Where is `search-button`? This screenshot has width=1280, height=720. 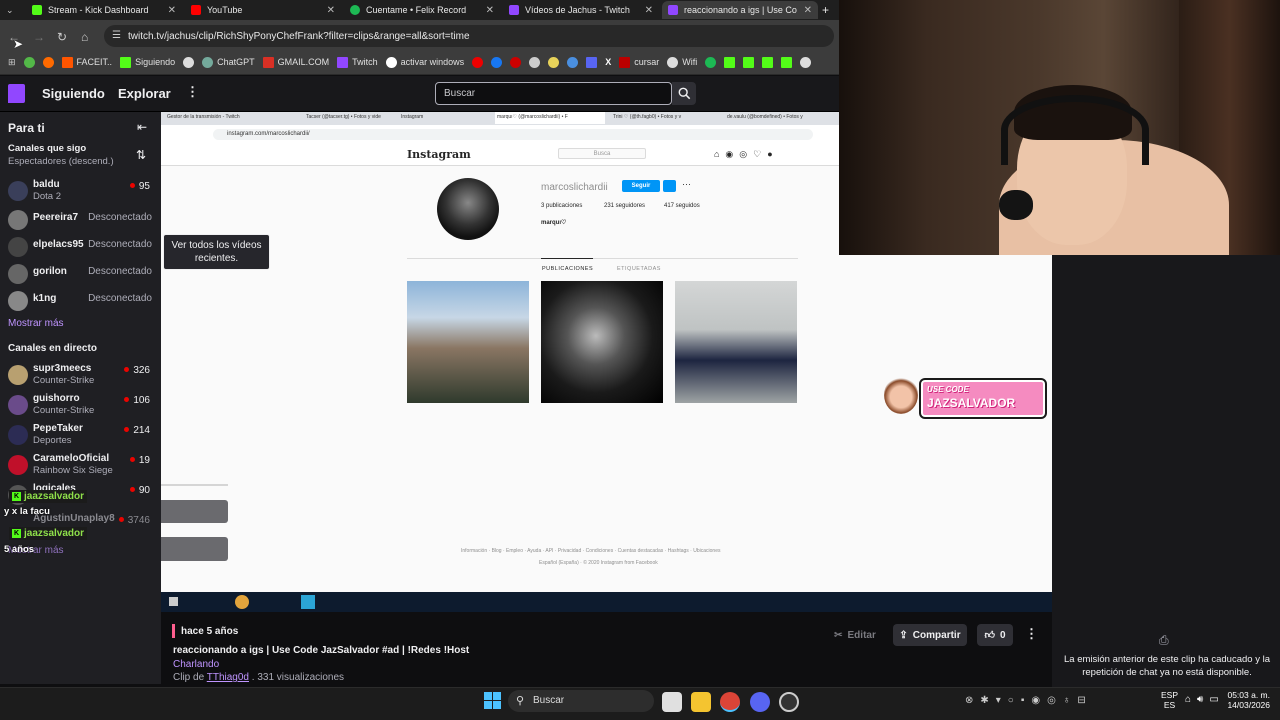 search-button is located at coordinates (684, 93).